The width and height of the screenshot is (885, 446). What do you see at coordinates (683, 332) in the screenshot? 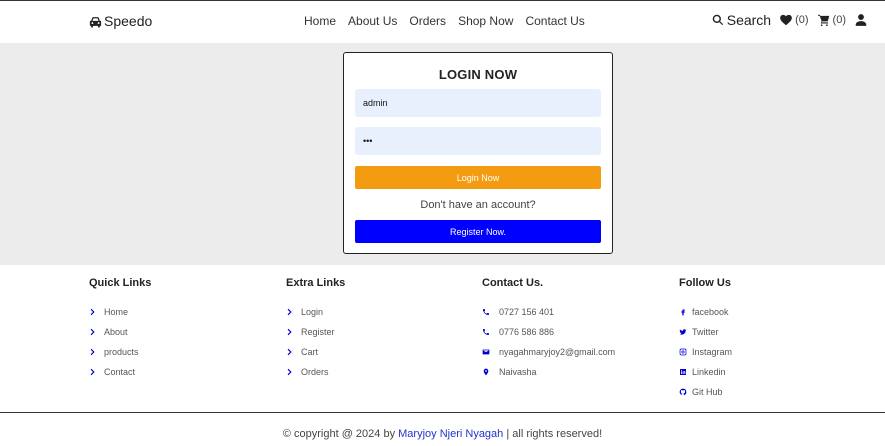
I see `twitter-icon` at bounding box center [683, 332].